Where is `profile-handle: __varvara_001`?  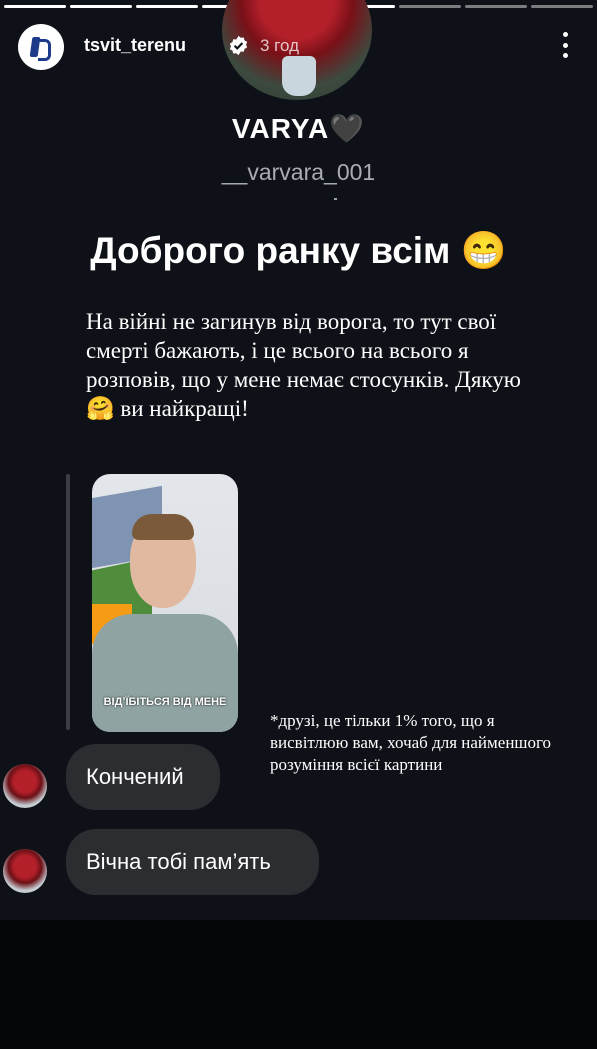 profile-handle: __varvara_001 is located at coordinates (298, 172).